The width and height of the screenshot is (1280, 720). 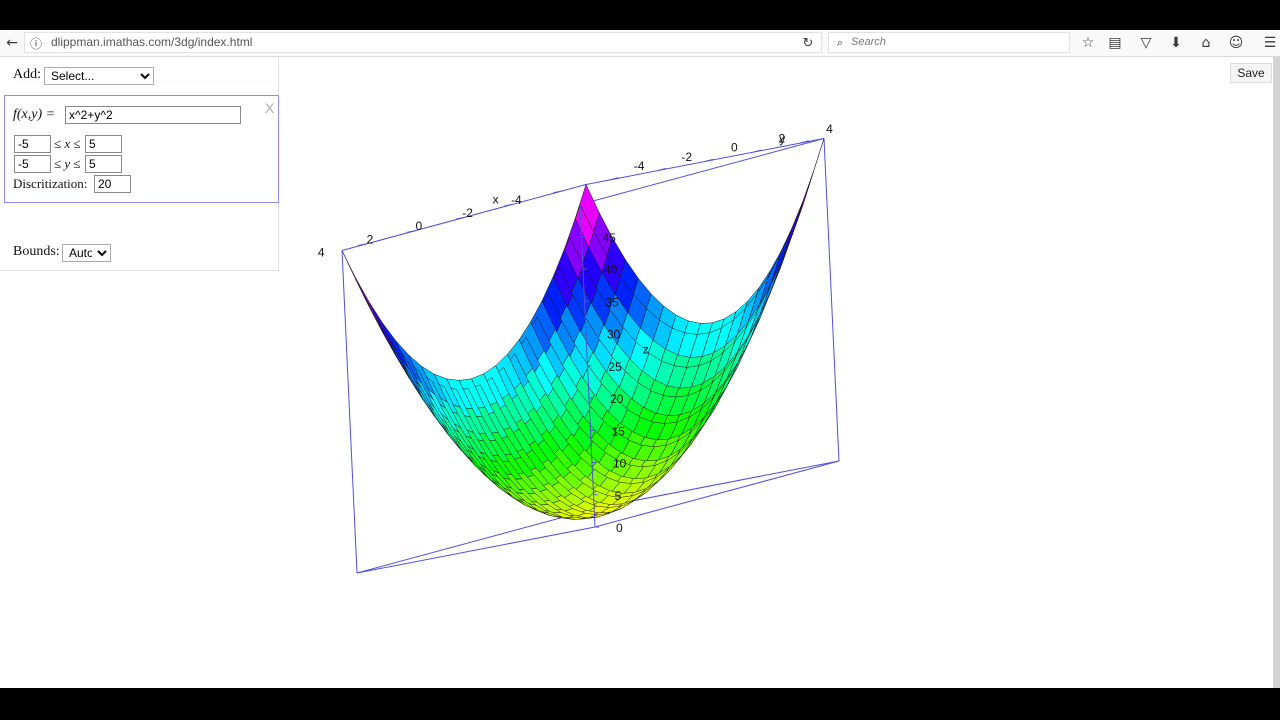 I want to click on z-tick-label: 30, so click(x=614, y=335).